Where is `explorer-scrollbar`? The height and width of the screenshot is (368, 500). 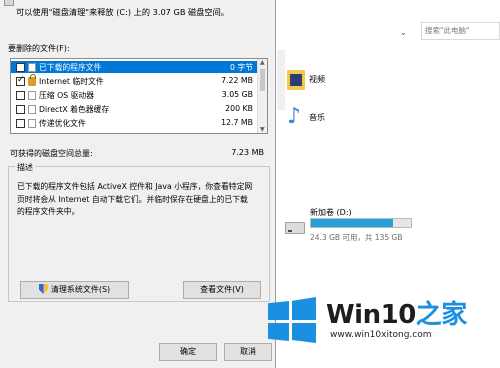
explorer-scrollbar is located at coordinates (281, 80).